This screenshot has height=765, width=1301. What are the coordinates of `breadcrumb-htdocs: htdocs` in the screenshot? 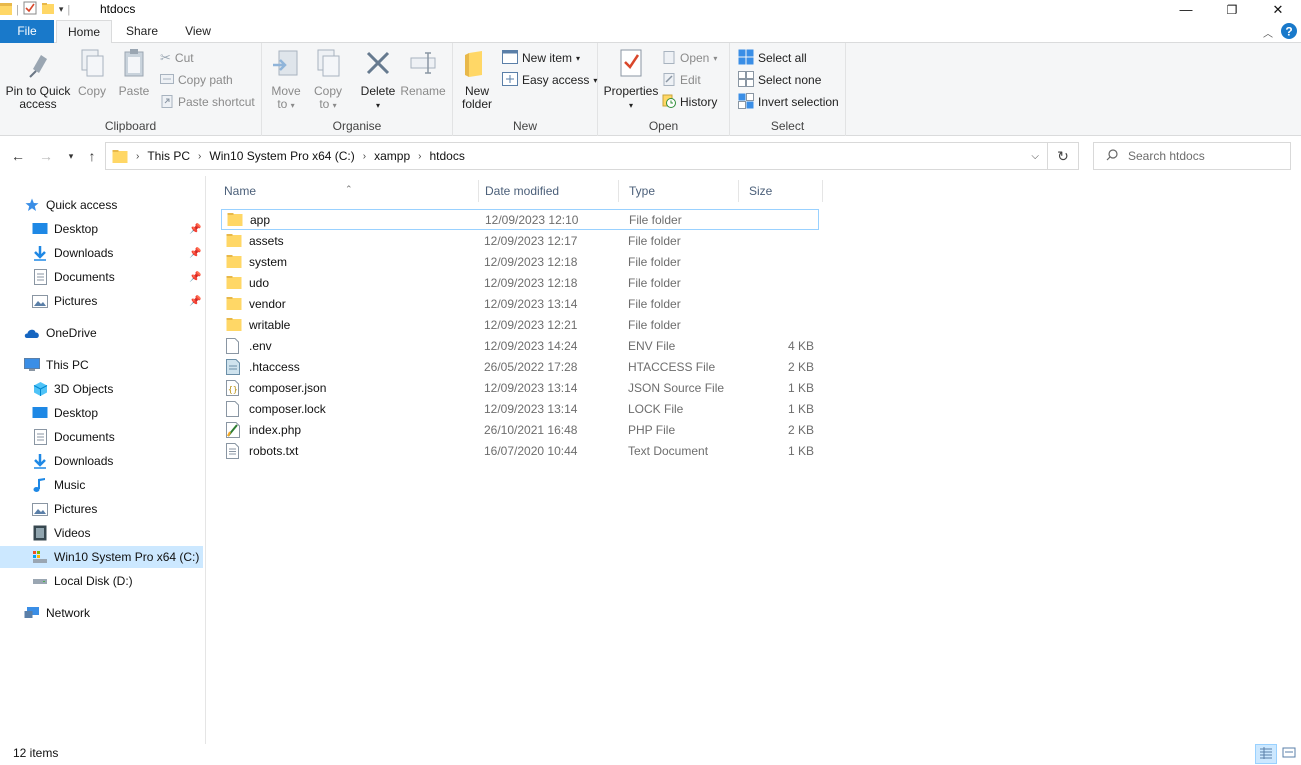 It's located at (446, 156).